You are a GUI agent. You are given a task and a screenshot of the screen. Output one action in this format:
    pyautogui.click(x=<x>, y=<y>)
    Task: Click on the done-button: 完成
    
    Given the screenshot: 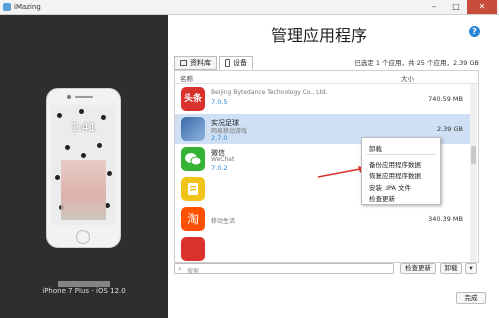 What is the action you would take?
    pyautogui.click(x=471, y=298)
    